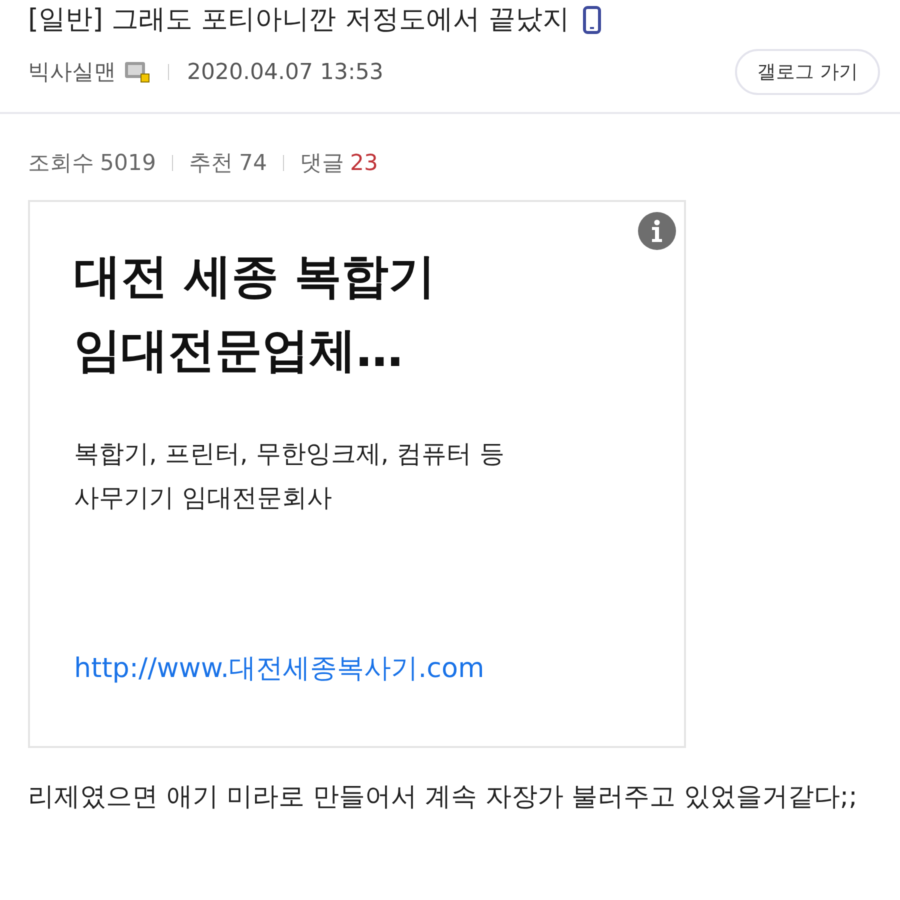  Describe the element at coordinates (137, 72) in the screenshot. I see `user-badge-icon` at that location.